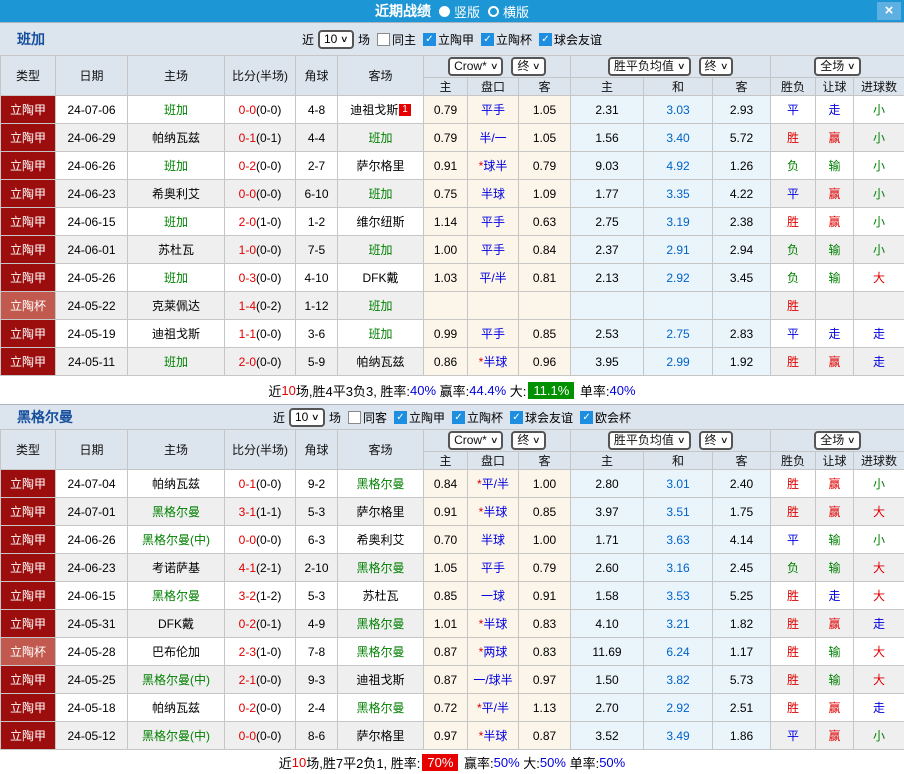 The height and width of the screenshot is (774, 904). I want to click on date-cell: 24-06-29, so click(92, 138).